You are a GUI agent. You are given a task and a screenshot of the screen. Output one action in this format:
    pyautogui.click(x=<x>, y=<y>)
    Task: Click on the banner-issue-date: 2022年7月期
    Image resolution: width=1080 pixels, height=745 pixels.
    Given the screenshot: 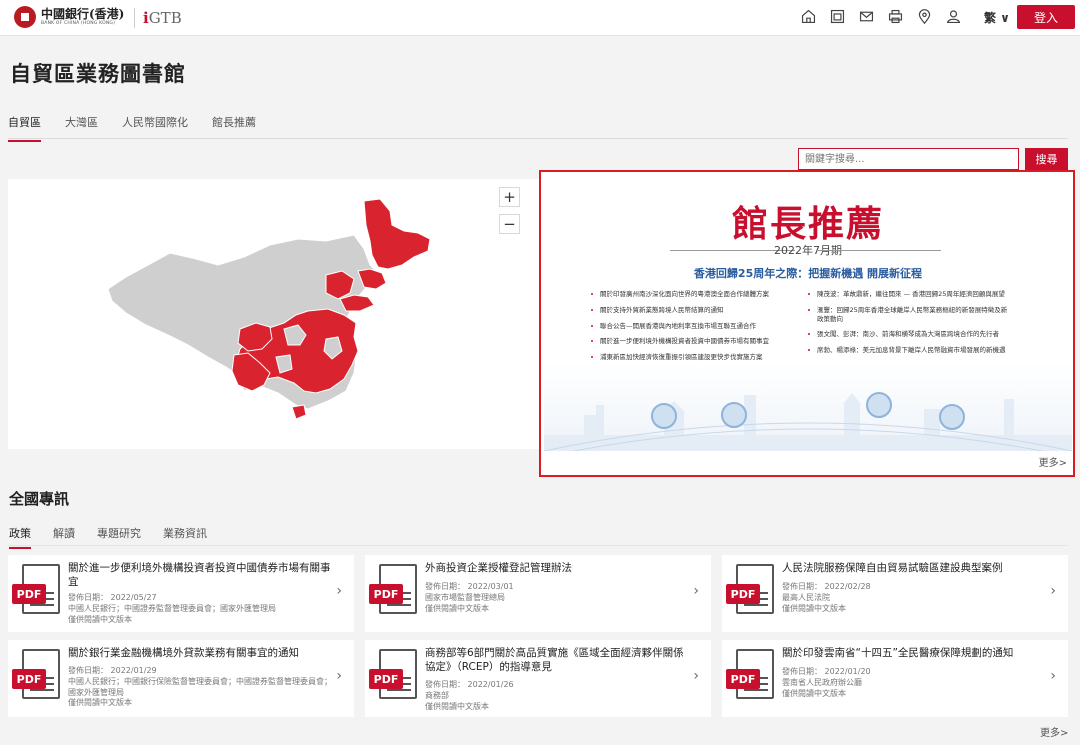 What is the action you would take?
    pyautogui.click(x=808, y=250)
    